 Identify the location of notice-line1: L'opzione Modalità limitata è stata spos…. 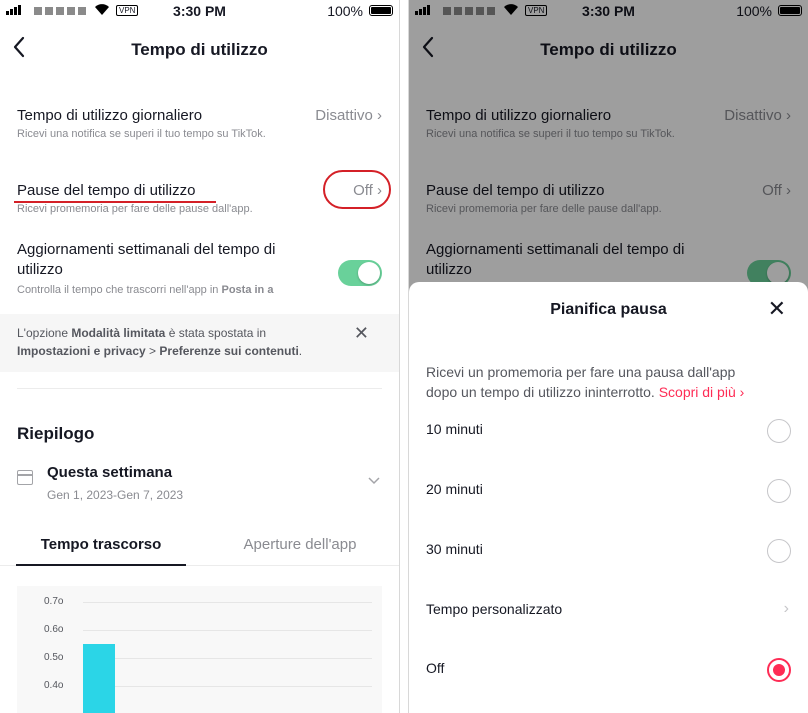
(199, 333).